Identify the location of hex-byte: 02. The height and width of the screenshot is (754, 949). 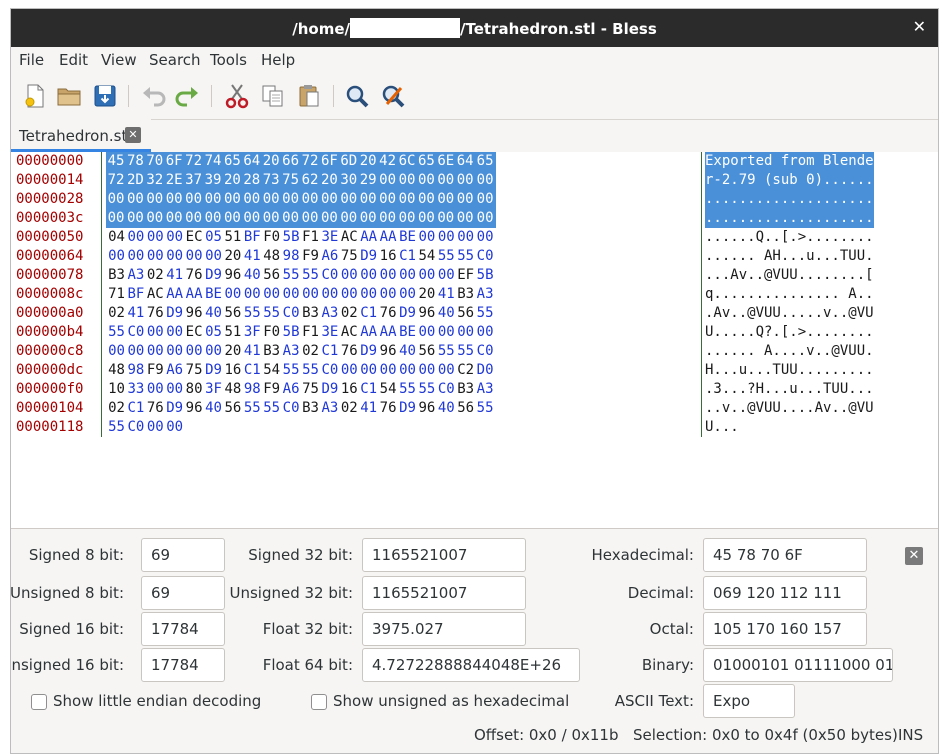
(349, 408).